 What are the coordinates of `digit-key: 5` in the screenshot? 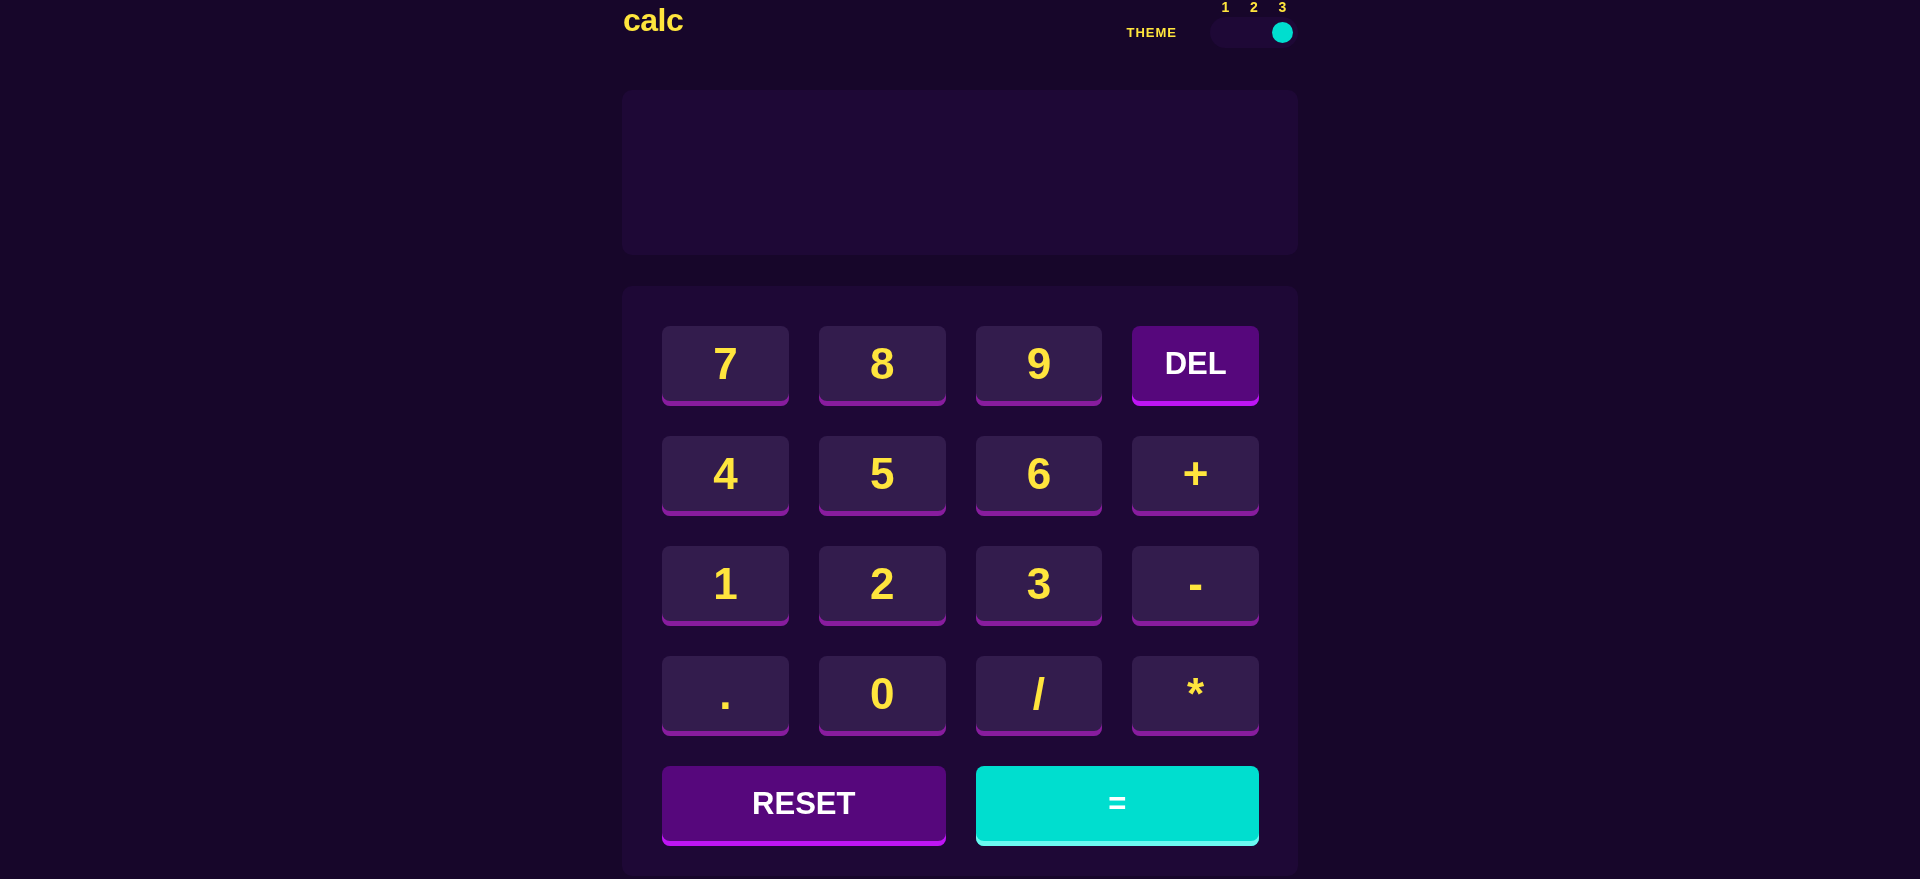 It's located at (882, 476).